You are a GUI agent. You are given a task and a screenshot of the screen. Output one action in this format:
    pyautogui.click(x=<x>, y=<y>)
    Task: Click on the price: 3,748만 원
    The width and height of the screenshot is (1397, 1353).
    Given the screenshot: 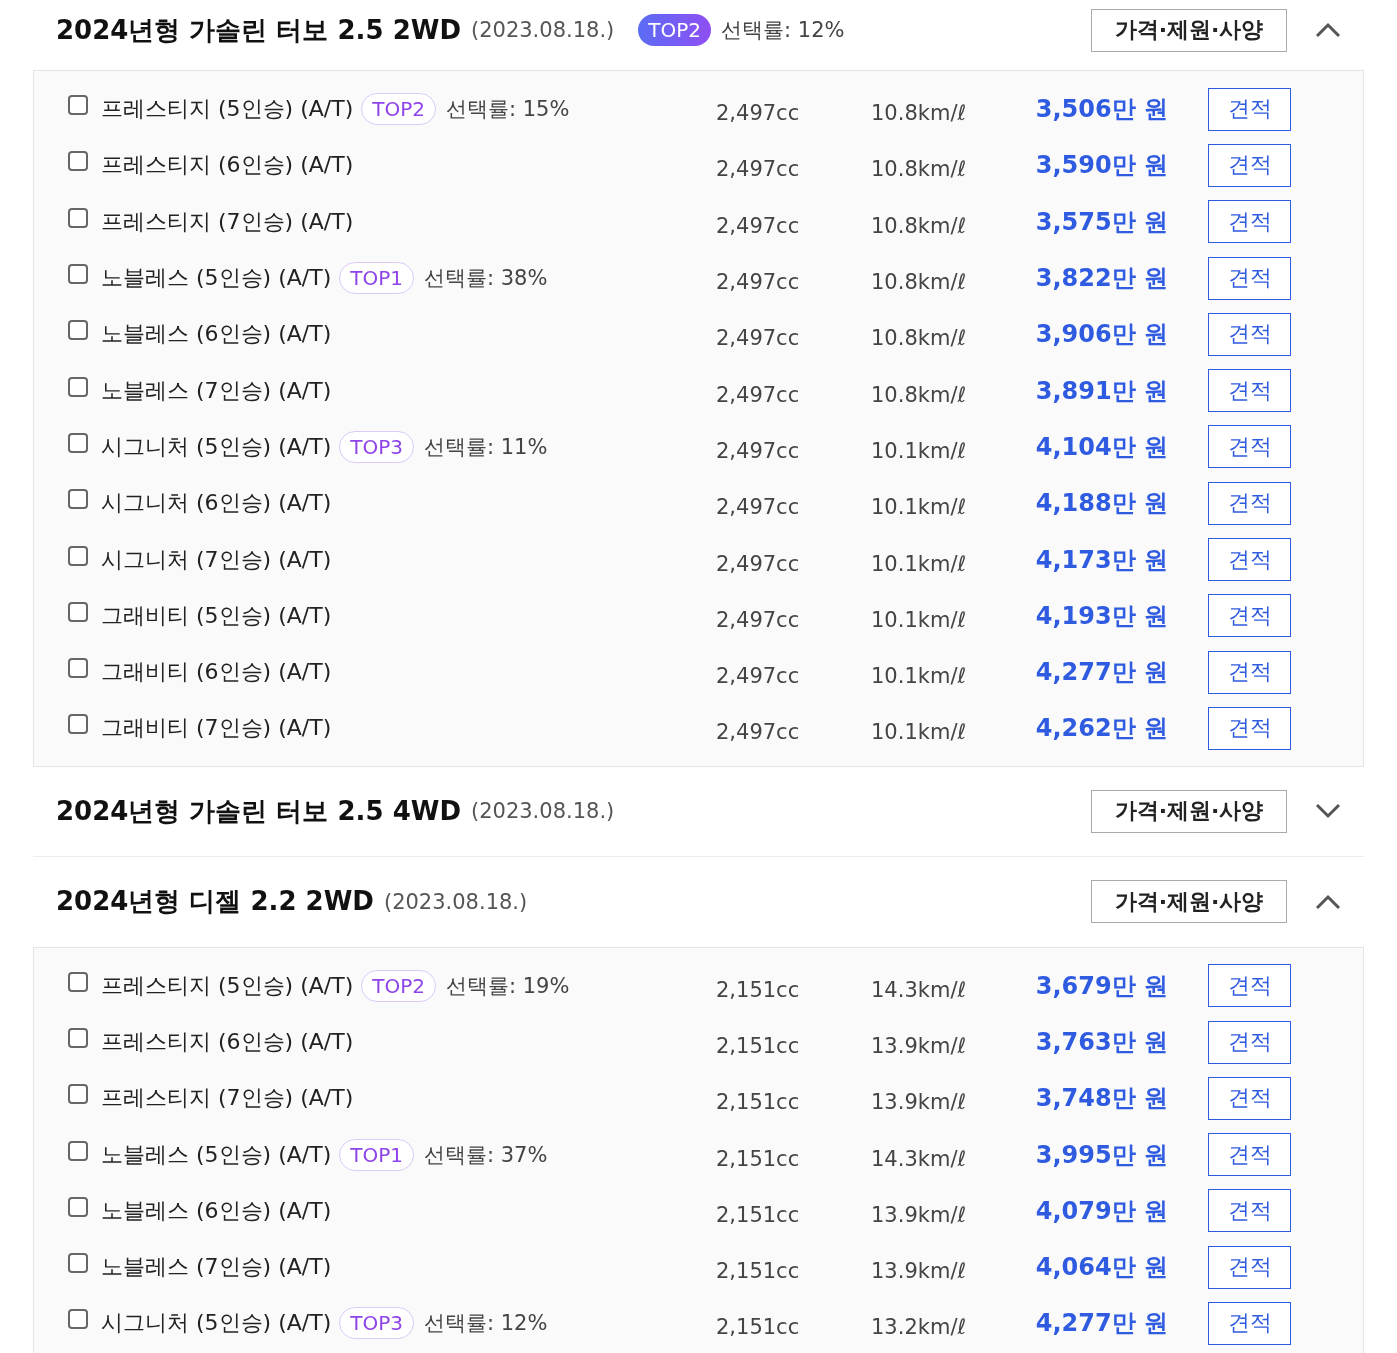 What is the action you would take?
    pyautogui.click(x=1101, y=1099)
    